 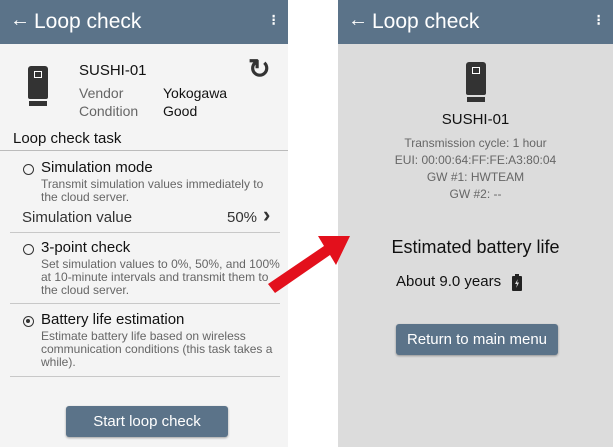 What do you see at coordinates (475, 143) in the screenshot?
I see `info-transmission-cycle: Transmission cycle: 1 hour` at bounding box center [475, 143].